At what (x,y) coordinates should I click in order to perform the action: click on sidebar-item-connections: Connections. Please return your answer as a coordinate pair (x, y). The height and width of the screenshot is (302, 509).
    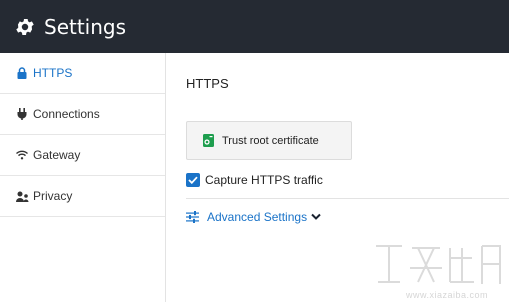
    Looking at the image, I should click on (82, 114).